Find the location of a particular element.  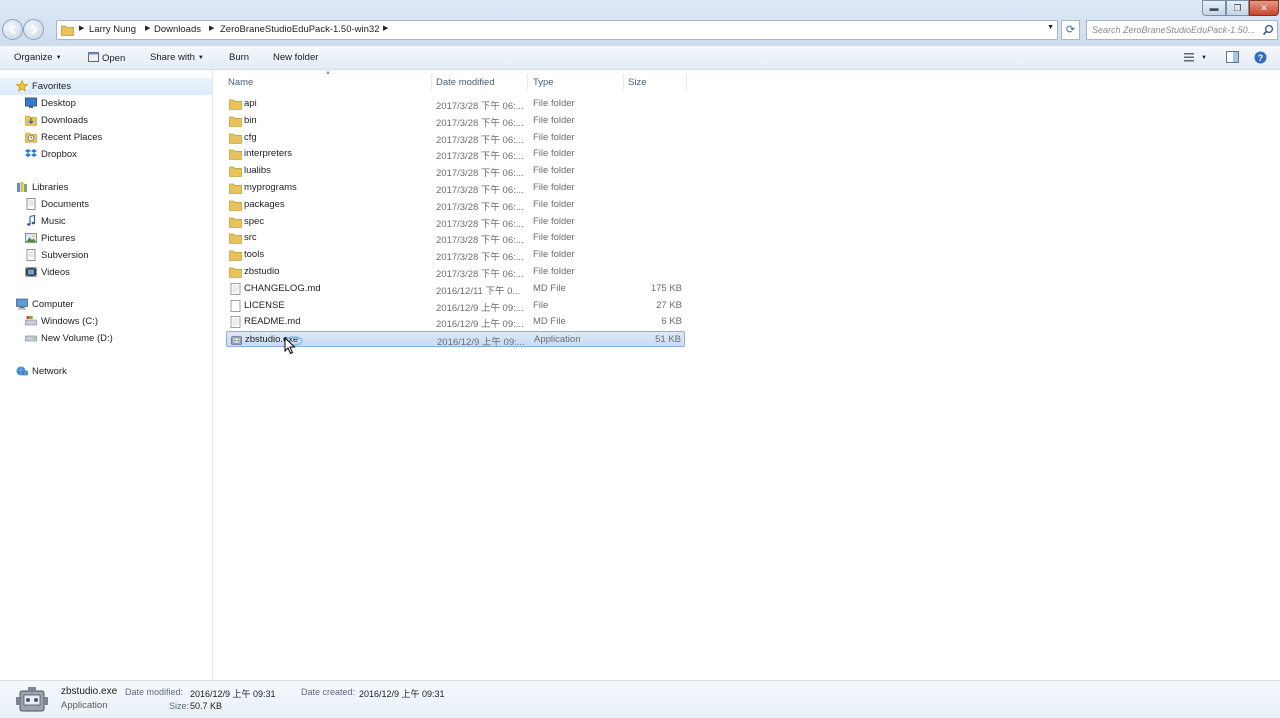

organize-label: Organize is located at coordinates (33, 57).